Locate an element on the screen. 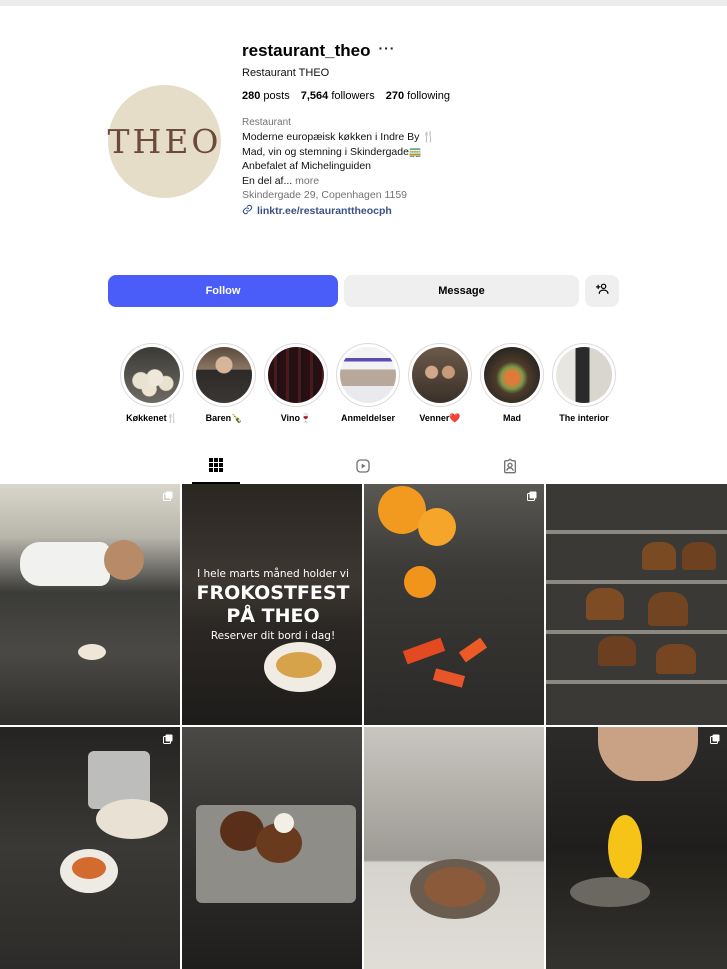 Image resolution: width=727 pixels, height=969 pixels. profile-link: linktr.ee/restauranttheocph is located at coordinates (346, 211).